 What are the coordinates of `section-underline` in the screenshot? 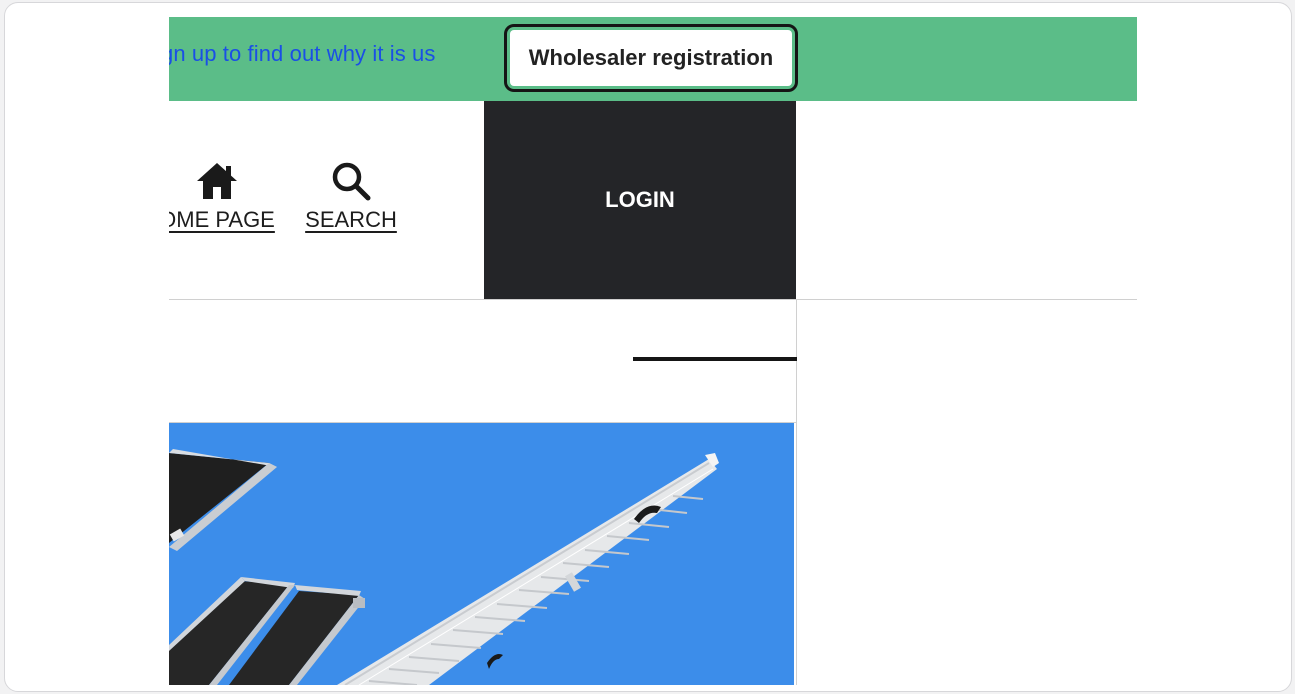 It's located at (715, 359).